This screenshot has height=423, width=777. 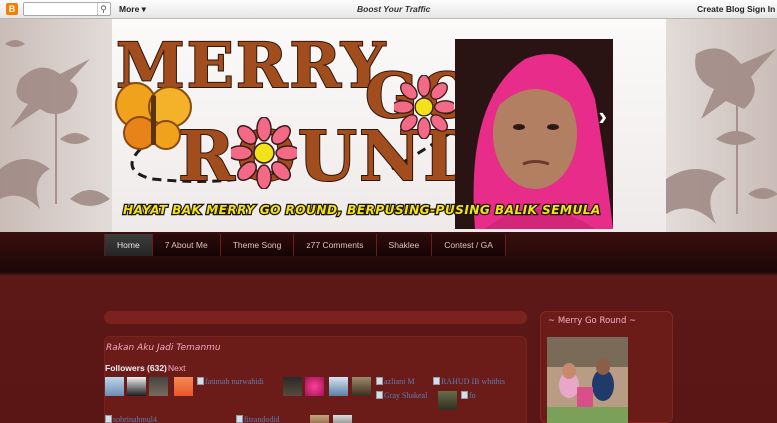 What do you see at coordinates (257, 245) in the screenshot?
I see `tab-theme-song: Theme Song` at bounding box center [257, 245].